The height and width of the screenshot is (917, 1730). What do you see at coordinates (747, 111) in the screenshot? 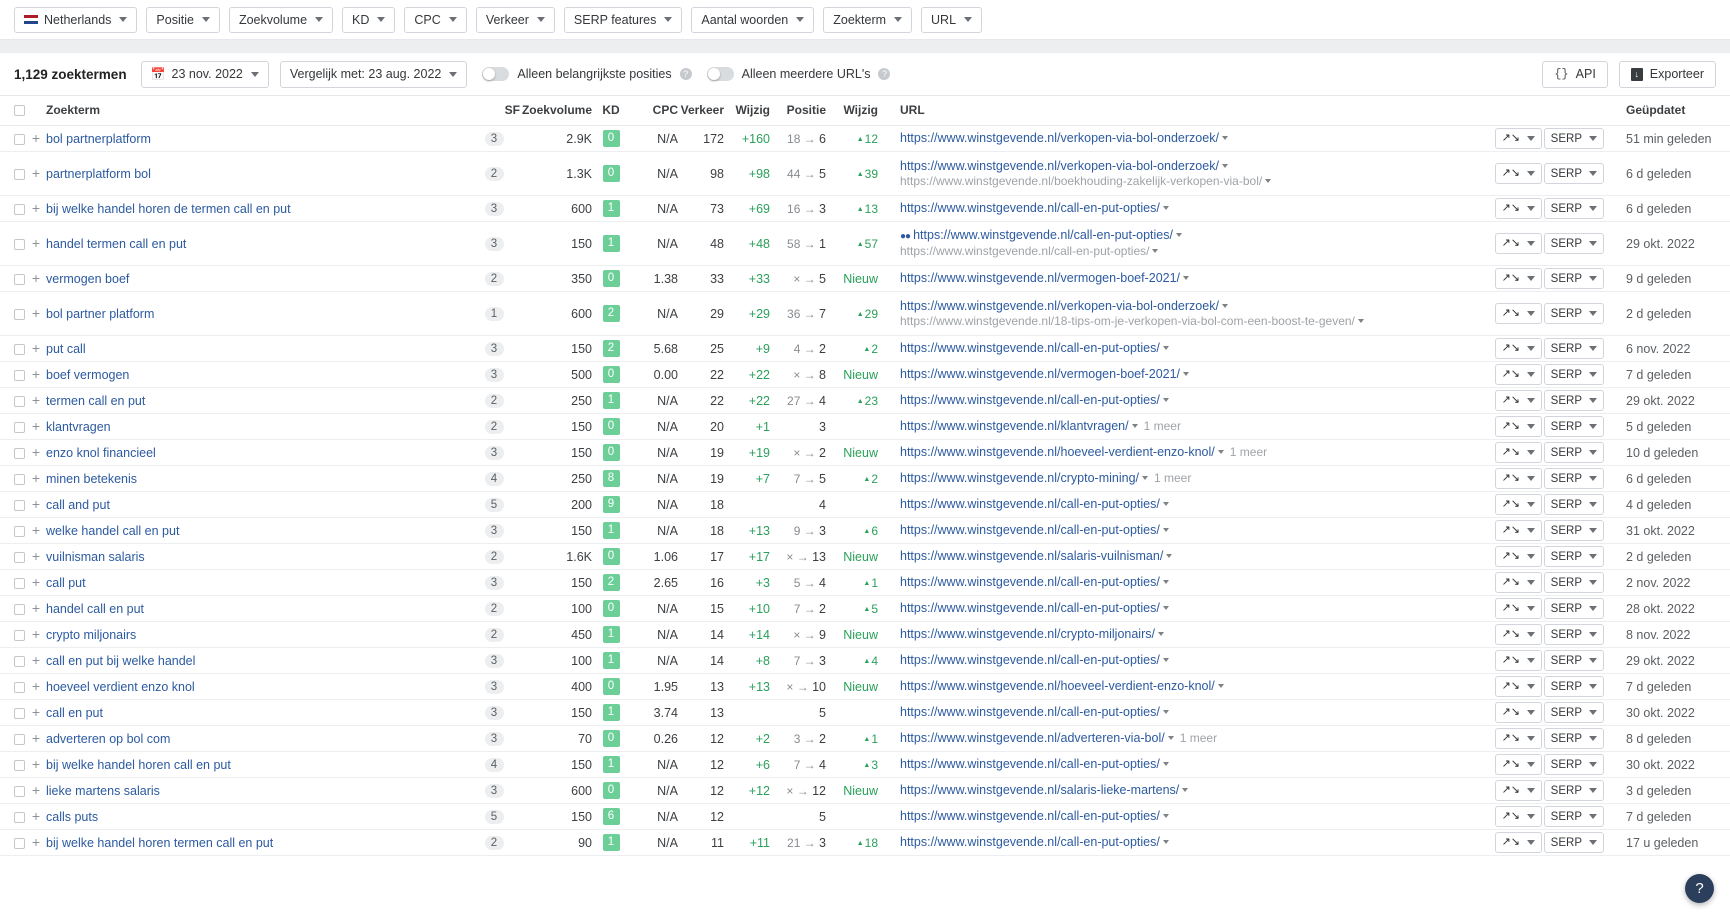
I see `col-change-traffic: Wijzig` at bounding box center [747, 111].